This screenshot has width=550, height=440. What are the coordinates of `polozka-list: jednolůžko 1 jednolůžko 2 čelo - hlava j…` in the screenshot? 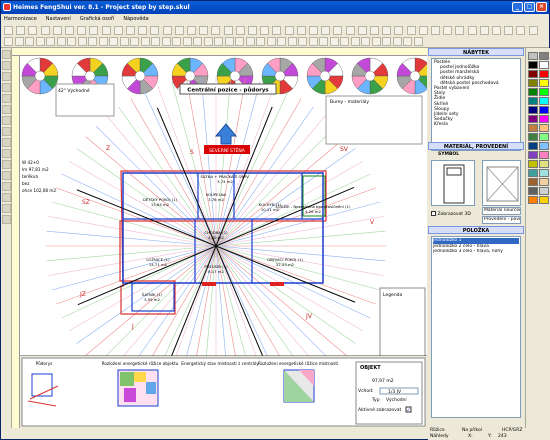 It's located at (476, 327).